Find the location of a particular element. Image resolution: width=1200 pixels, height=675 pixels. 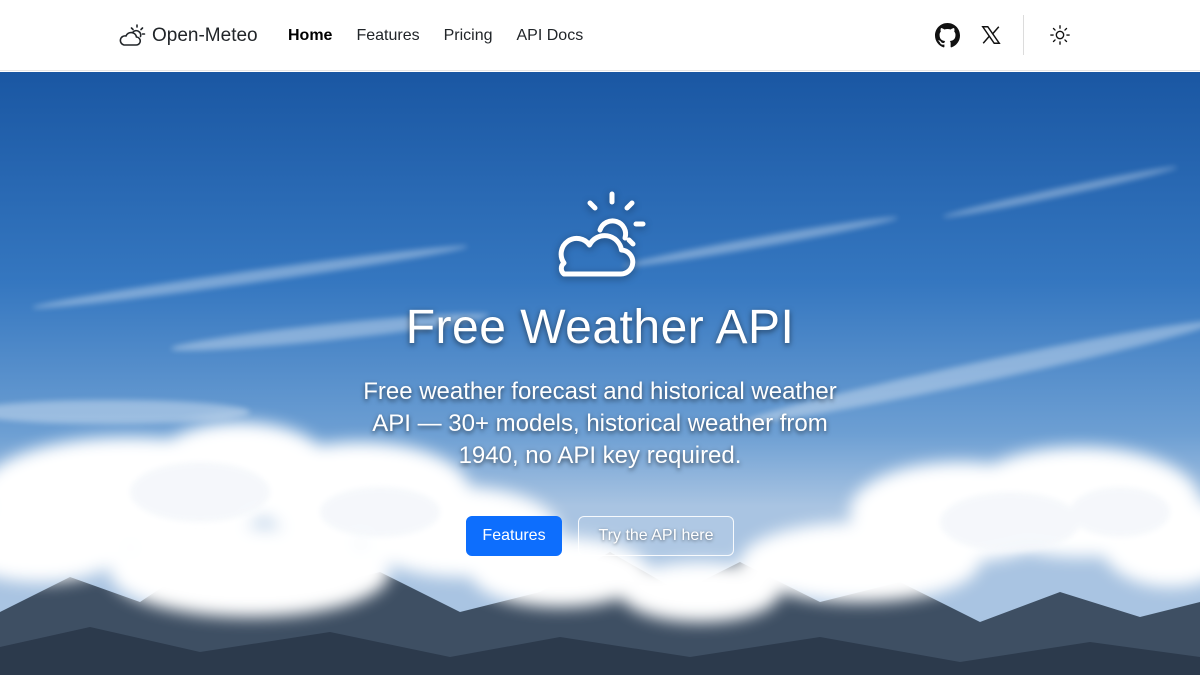

nav-link-pricing: Pricing is located at coordinates (468, 36).